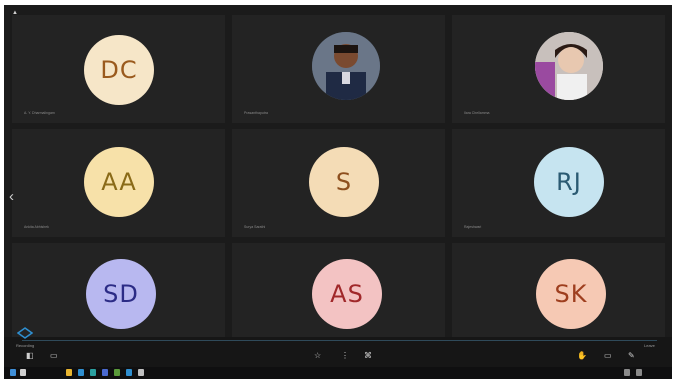 The image size is (675, 379). Describe the element at coordinates (256, 113) in the screenshot. I see `participant-name: Prasanthaputra` at that location.